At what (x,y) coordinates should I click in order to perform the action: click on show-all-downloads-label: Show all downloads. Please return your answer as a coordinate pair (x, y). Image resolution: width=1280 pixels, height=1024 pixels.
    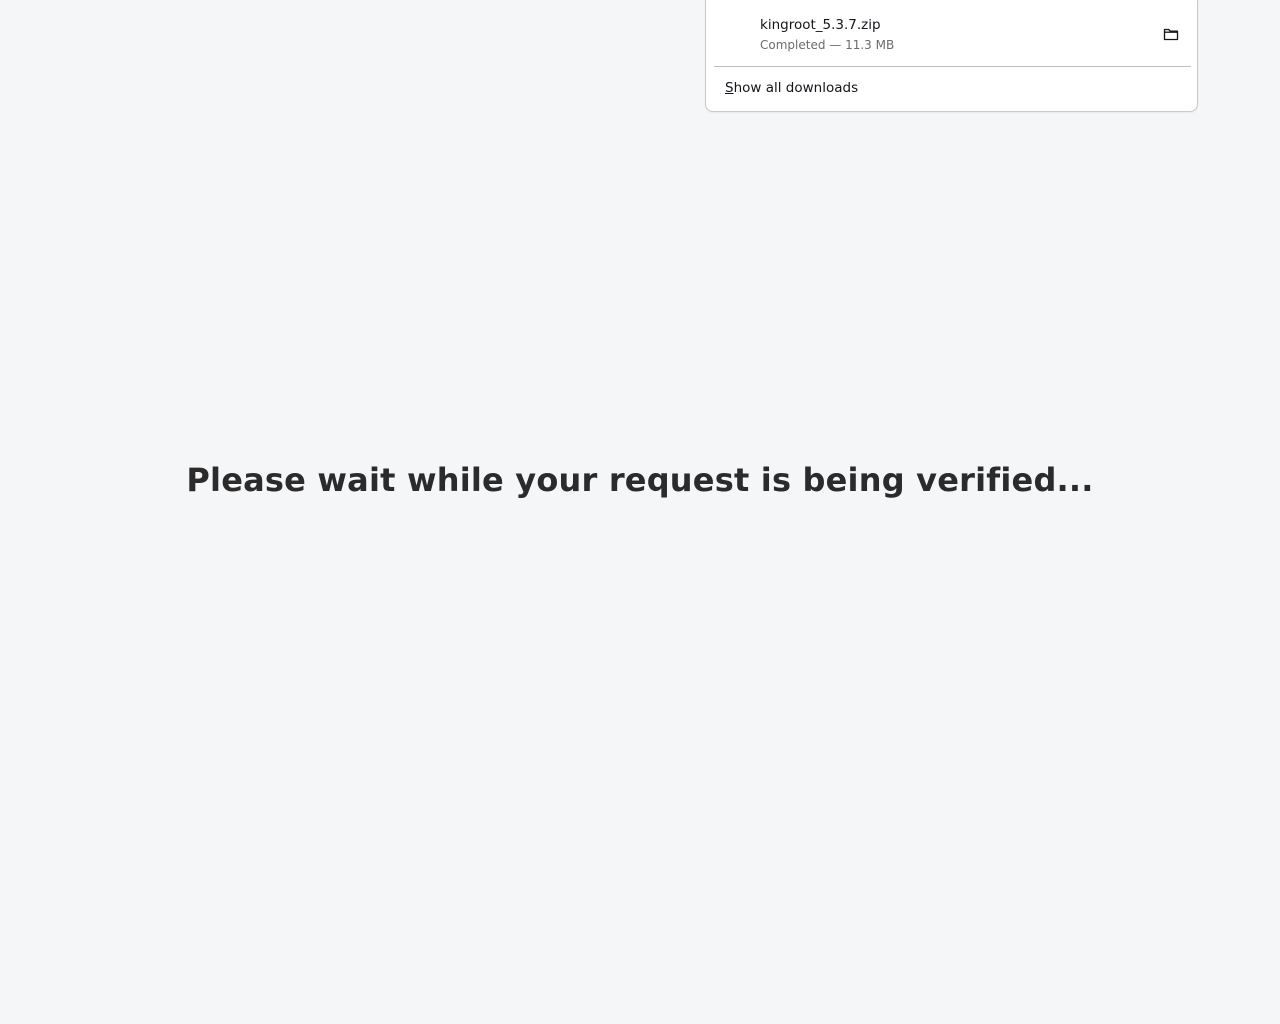
    Looking at the image, I should click on (791, 88).